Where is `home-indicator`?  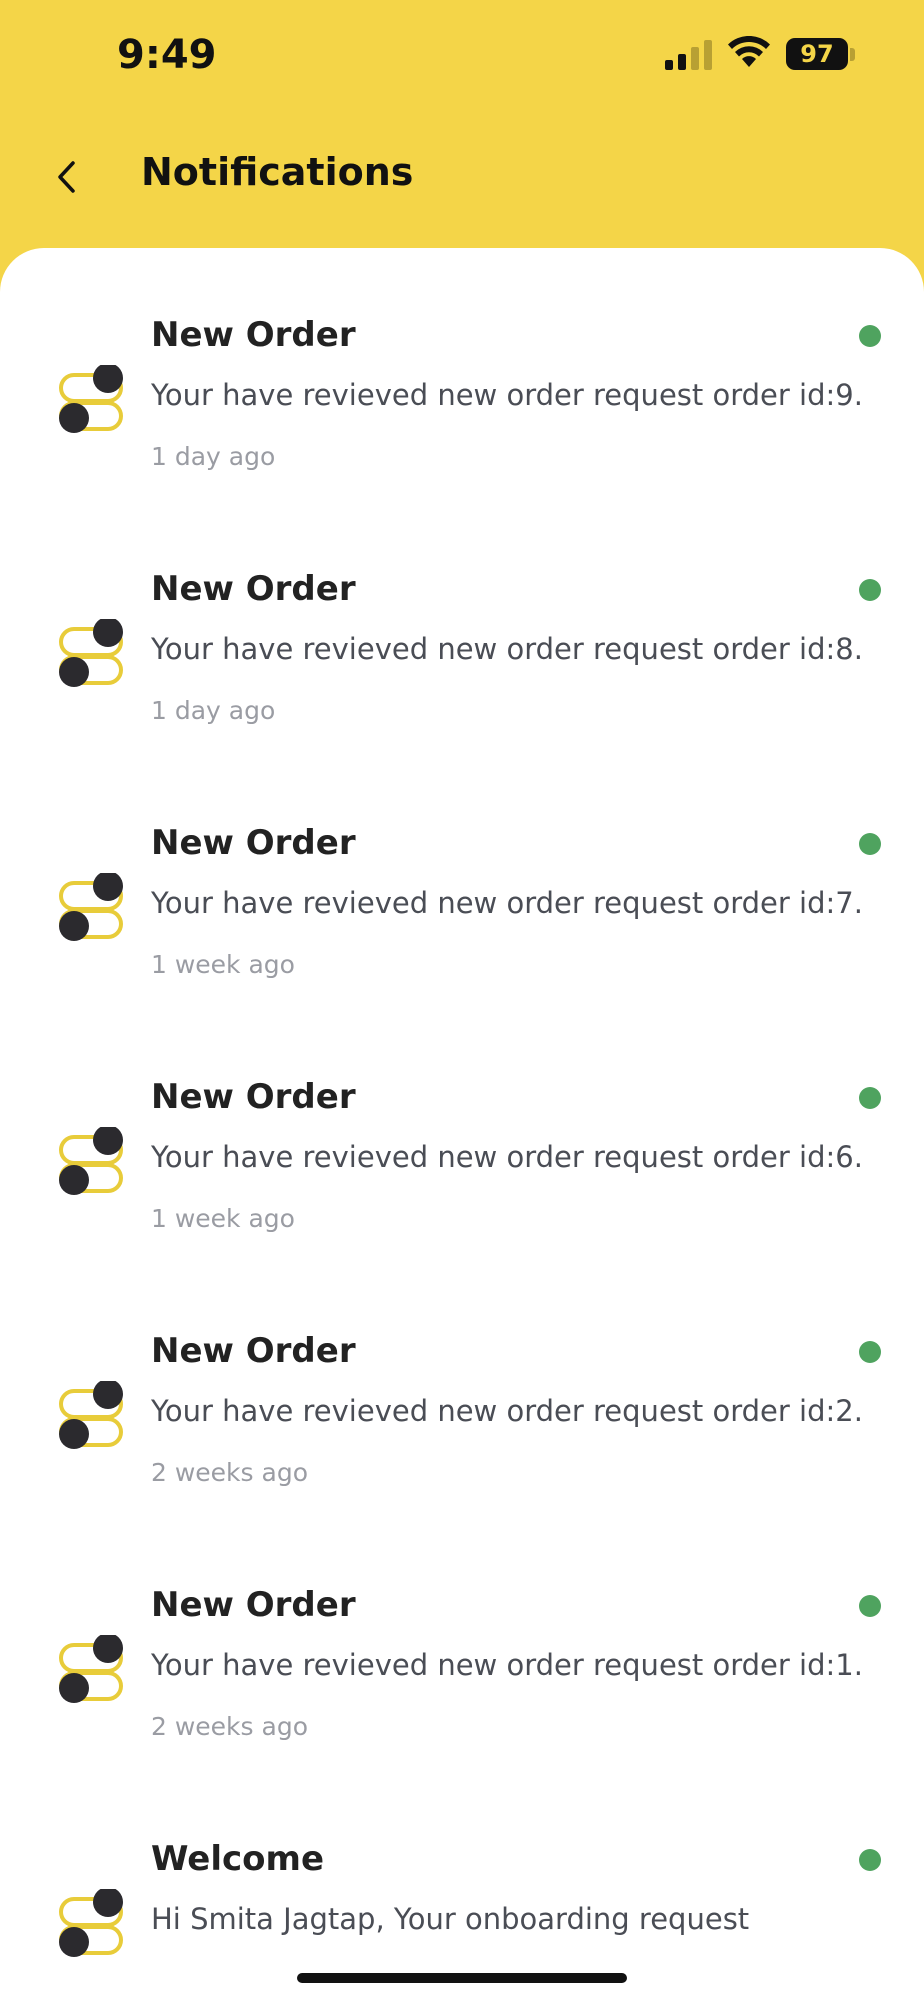
home-indicator is located at coordinates (462, 1978).